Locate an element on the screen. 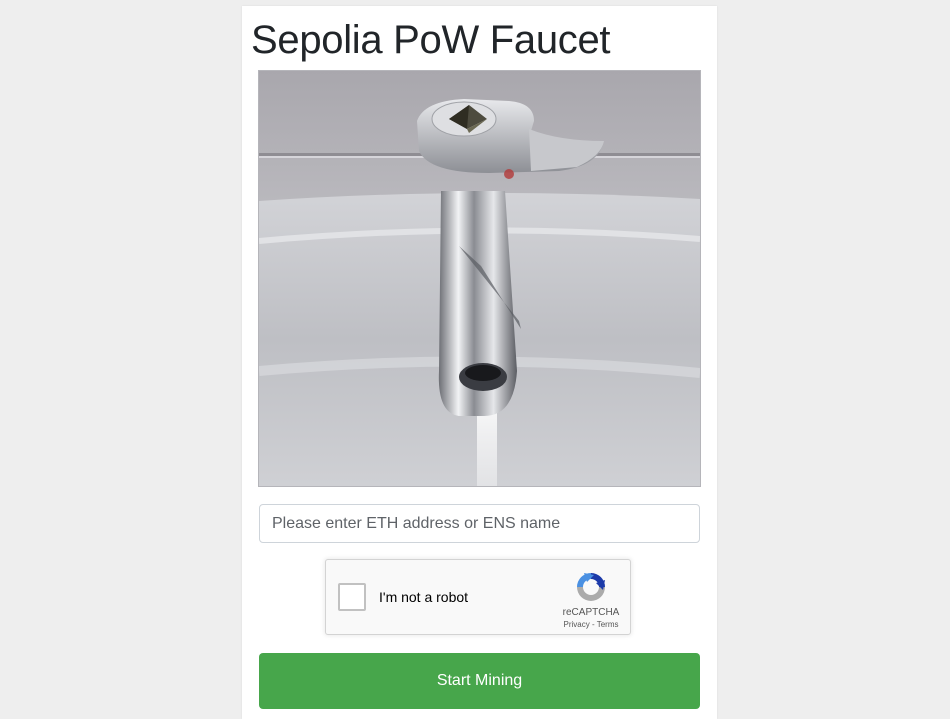  recaptcha-label: I'm not a robot is located at coordinates (424, 597).